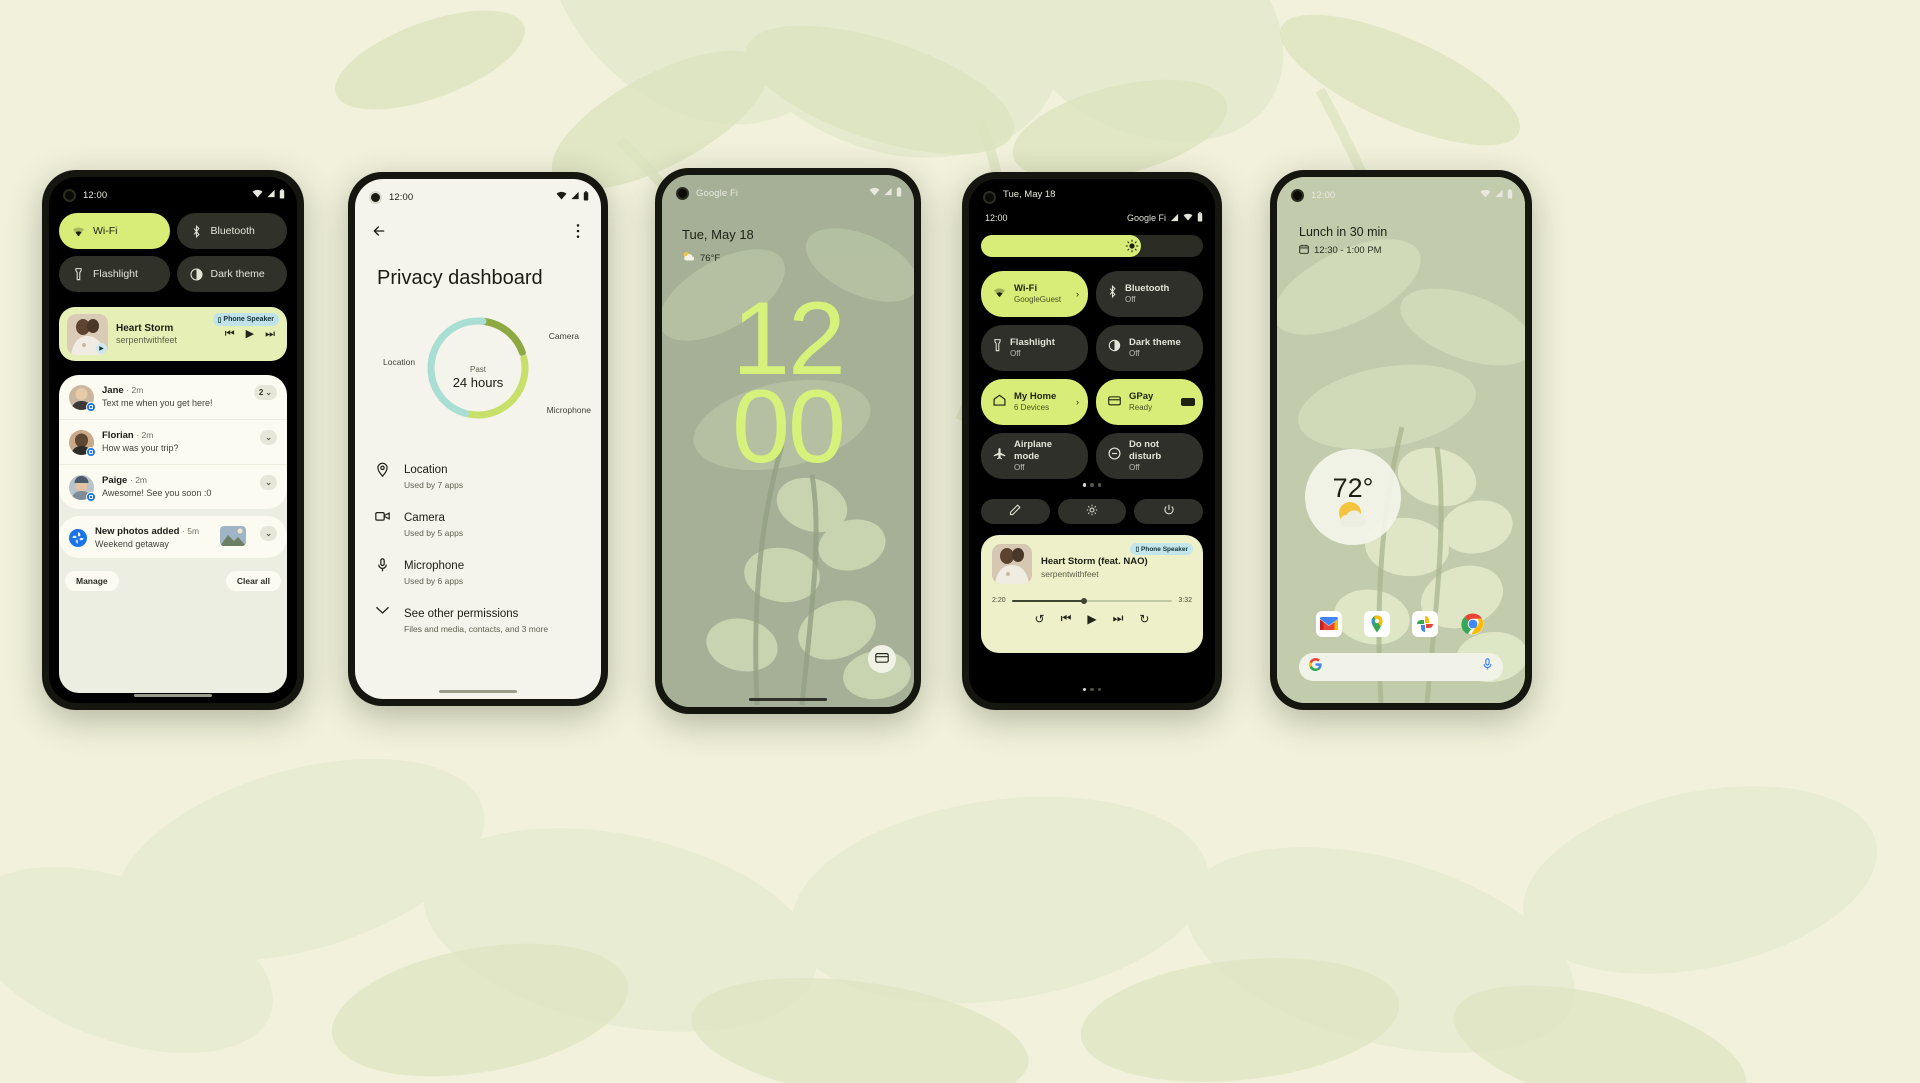  I want to click on forward-10-icon: ↻, so click(1144, 619).